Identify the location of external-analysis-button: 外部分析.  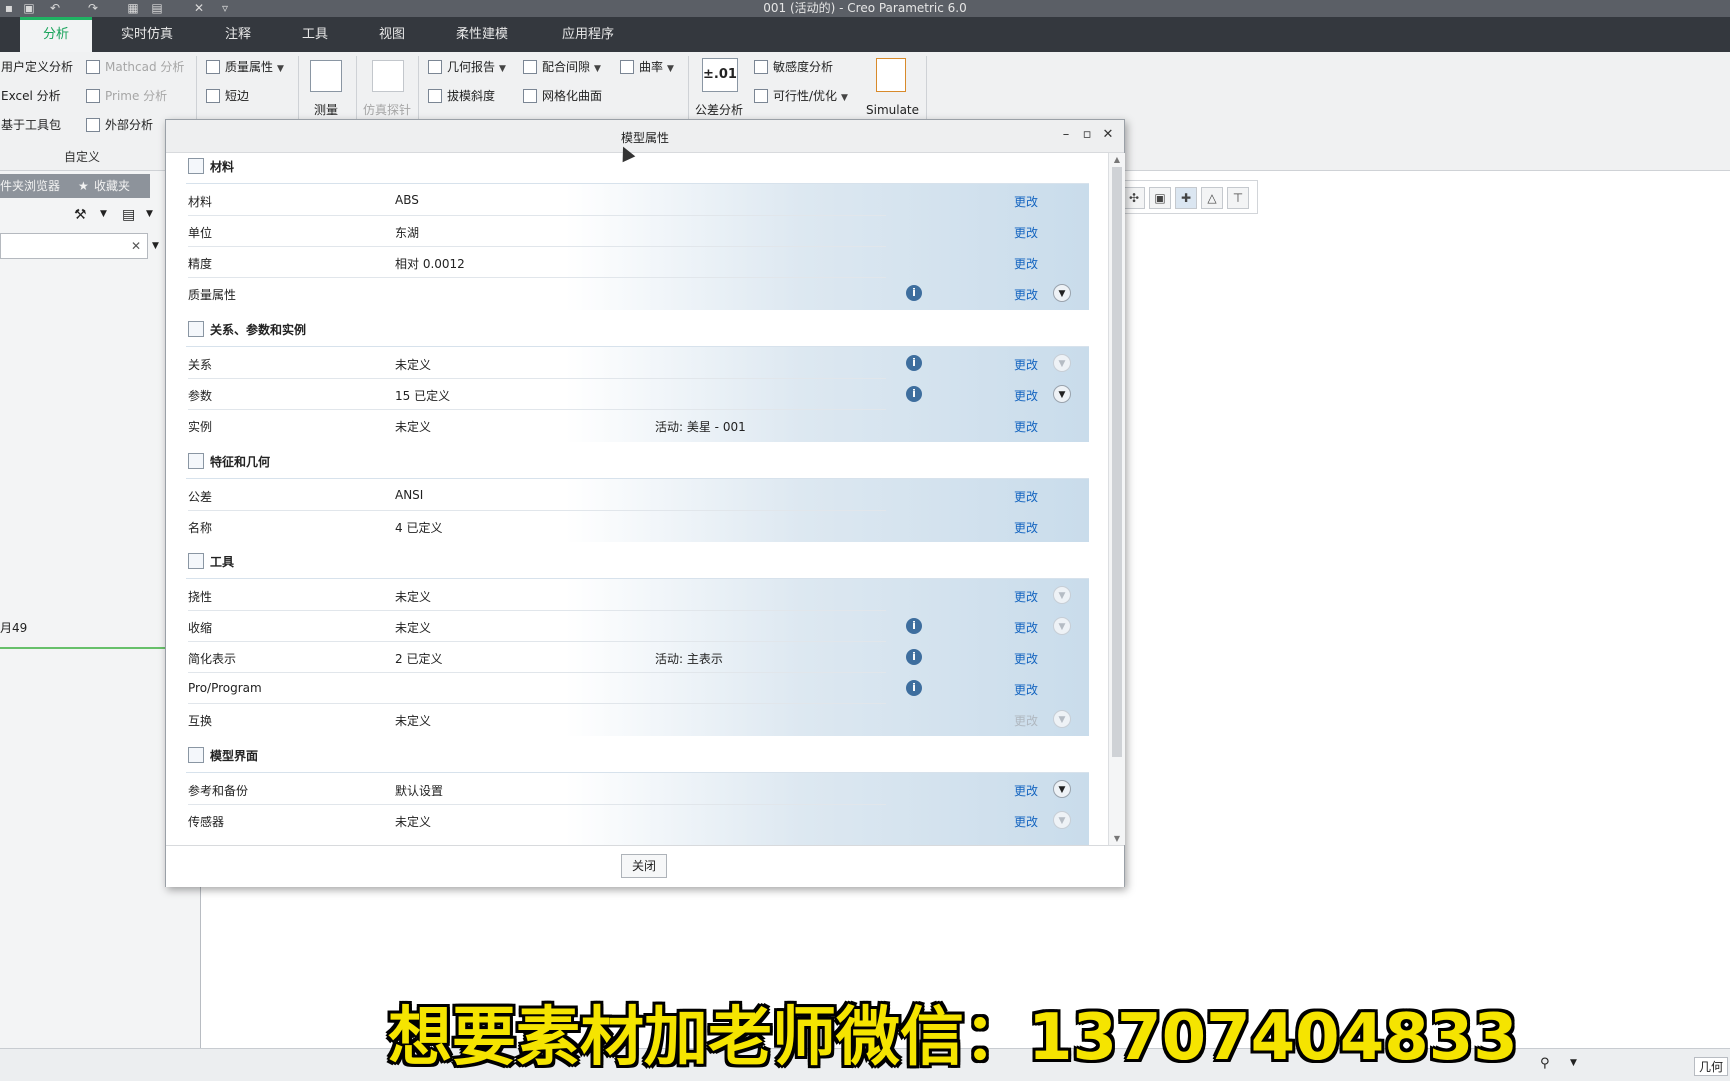
(119, 125).